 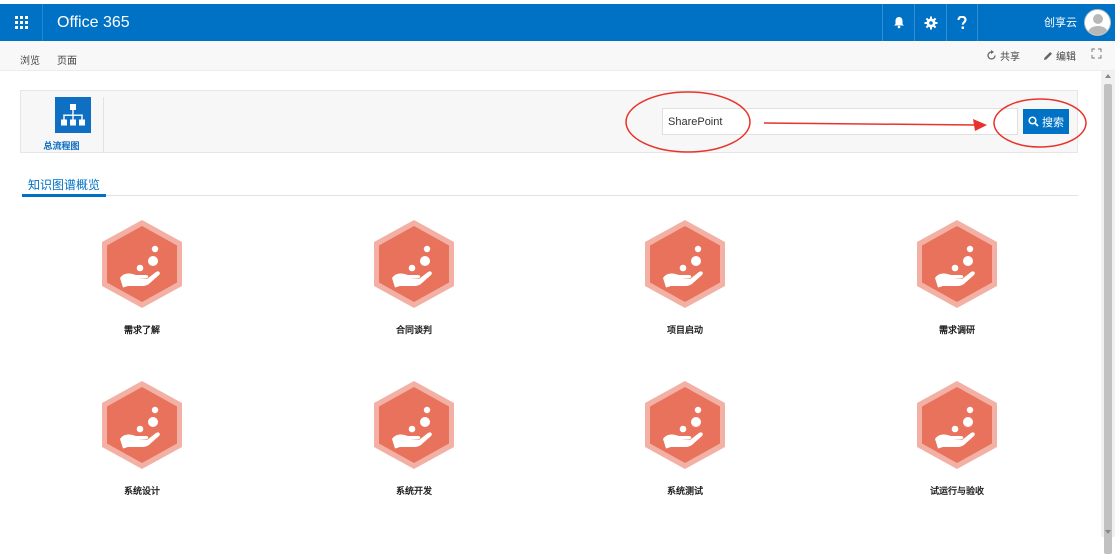 I want to click on tab-active-indicator, so click(x=64, y=195).